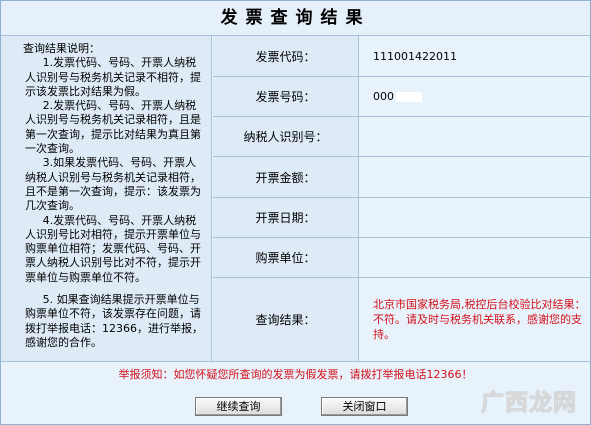  What do you see at coordinates (286, 319) in the screenshot?
I see `result-label: 查询结果：` at bounding box center [286, 319].